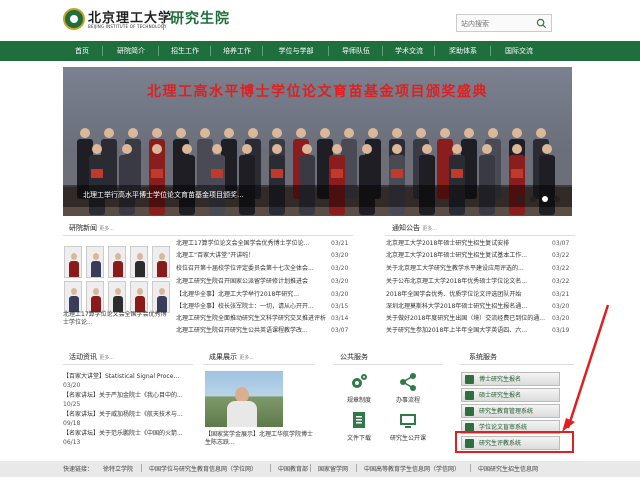 This screenshot has height=477, width=640. Describe the element at coordinates (244, 399) in the screenshot. I see `showcase-photo` at that location.